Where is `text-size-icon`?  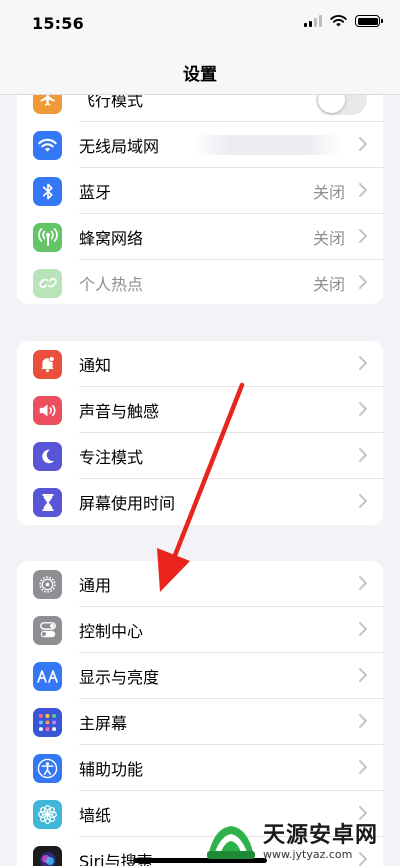 text-size-icon is located at coordinates (47, 676).